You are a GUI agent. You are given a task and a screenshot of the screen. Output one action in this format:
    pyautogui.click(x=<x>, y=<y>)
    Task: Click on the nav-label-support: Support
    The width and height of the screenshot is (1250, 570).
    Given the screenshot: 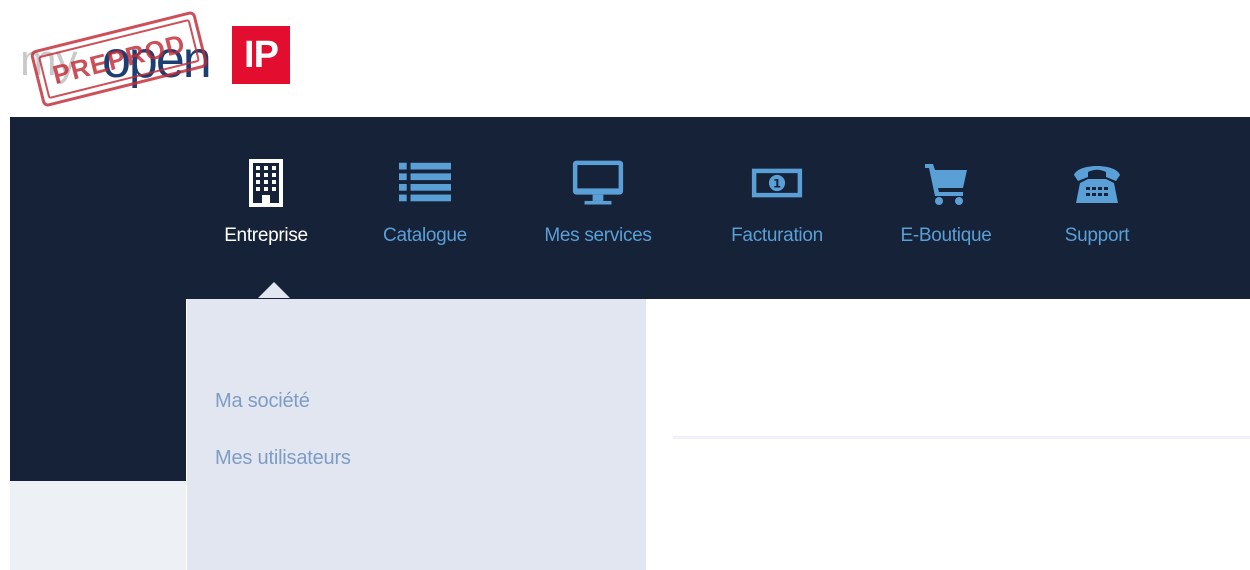 What is the action you would take?
    pyautogui.click(x=1097, y=235)
    